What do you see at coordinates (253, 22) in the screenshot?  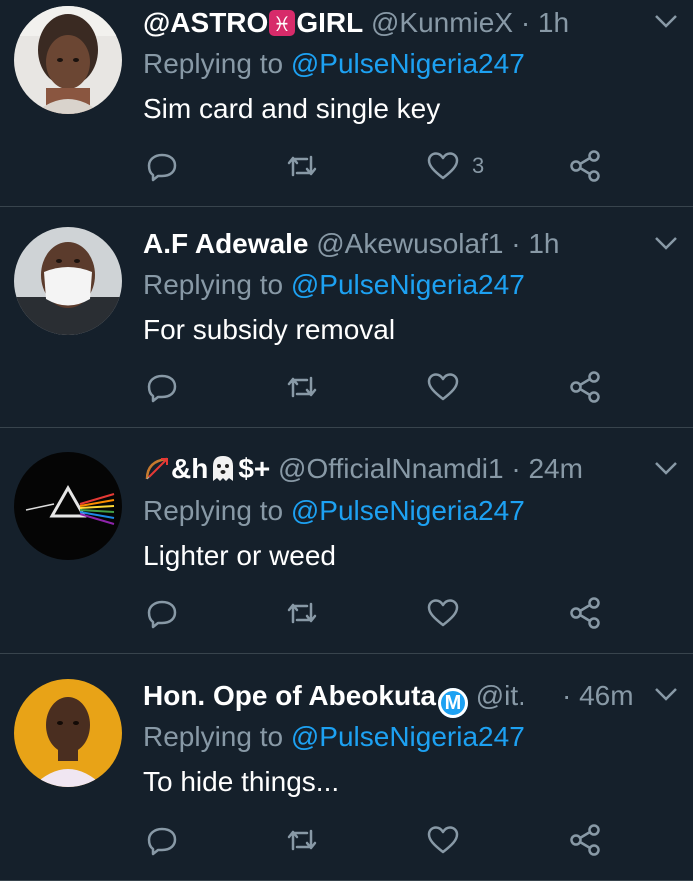 I see `display-name: @ASTRO ♓ GIRL` at bounding box center [253, 22].